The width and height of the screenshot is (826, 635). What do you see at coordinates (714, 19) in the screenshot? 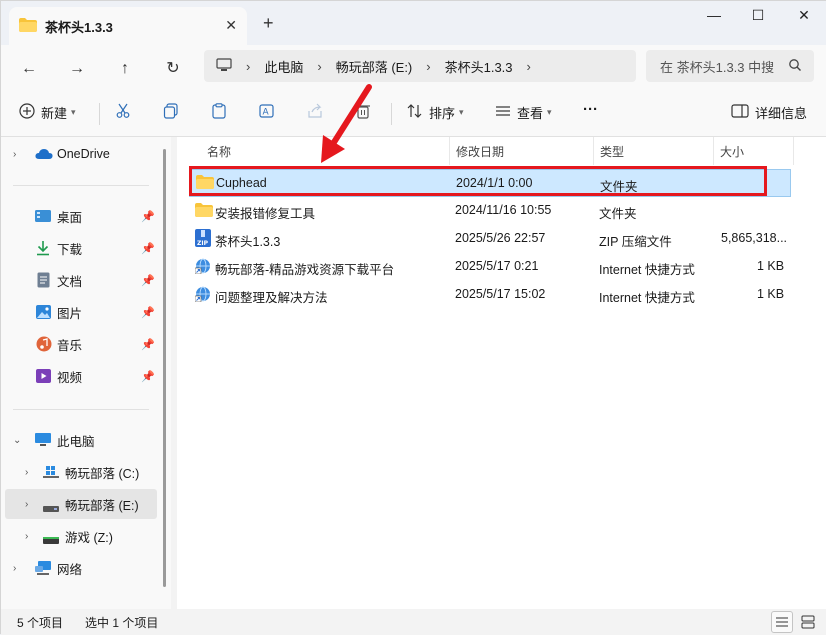
I see `minimize-button: —` at bounding box center [714, 19].